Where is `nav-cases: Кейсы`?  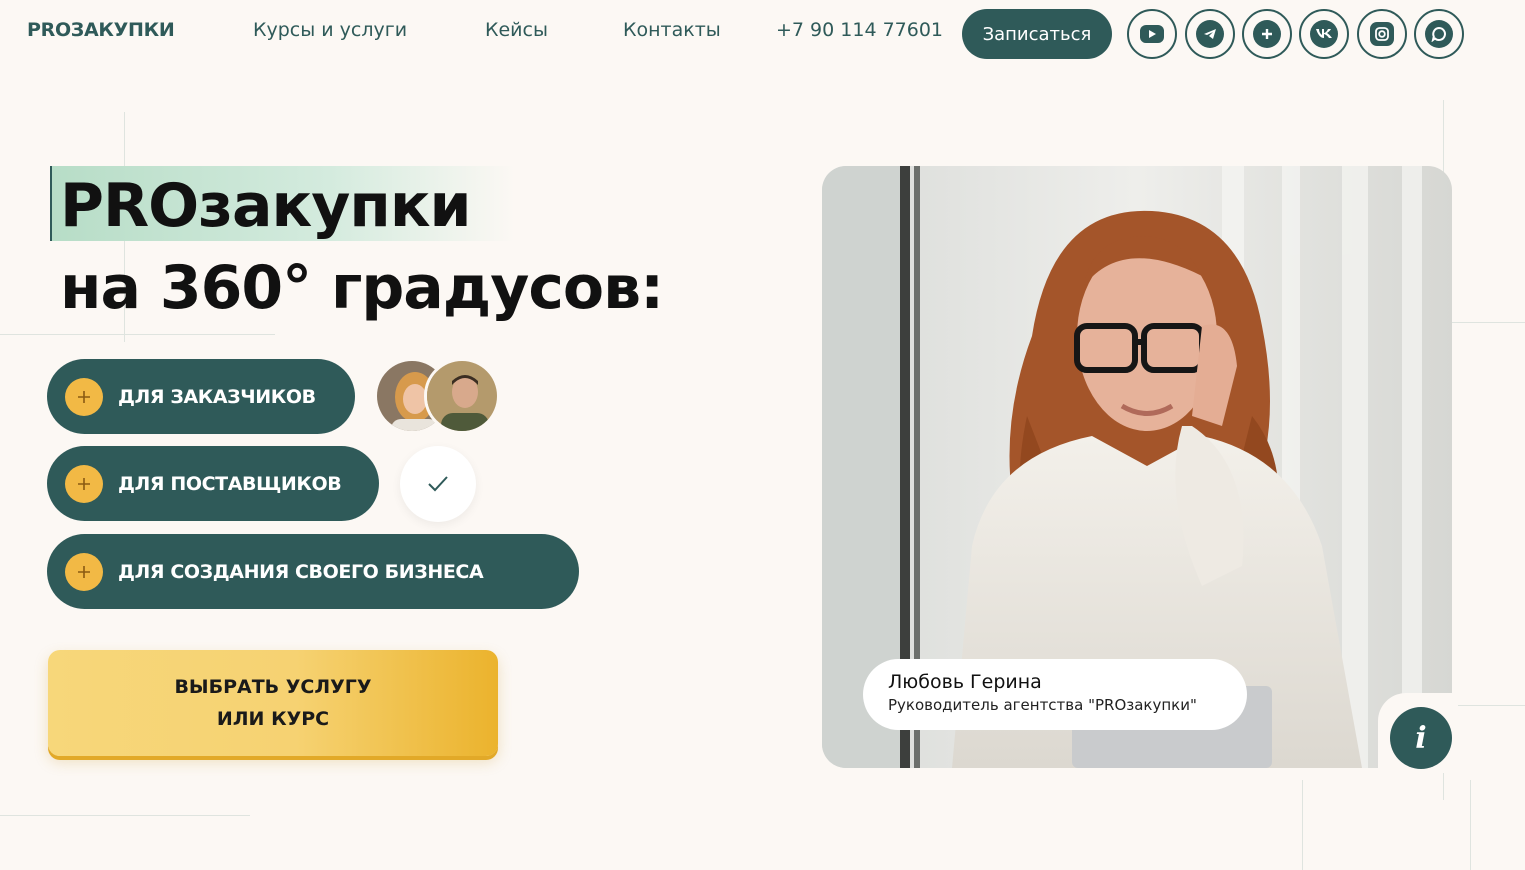
nav-cases: Кейсы is located at coordinates (516, 30).